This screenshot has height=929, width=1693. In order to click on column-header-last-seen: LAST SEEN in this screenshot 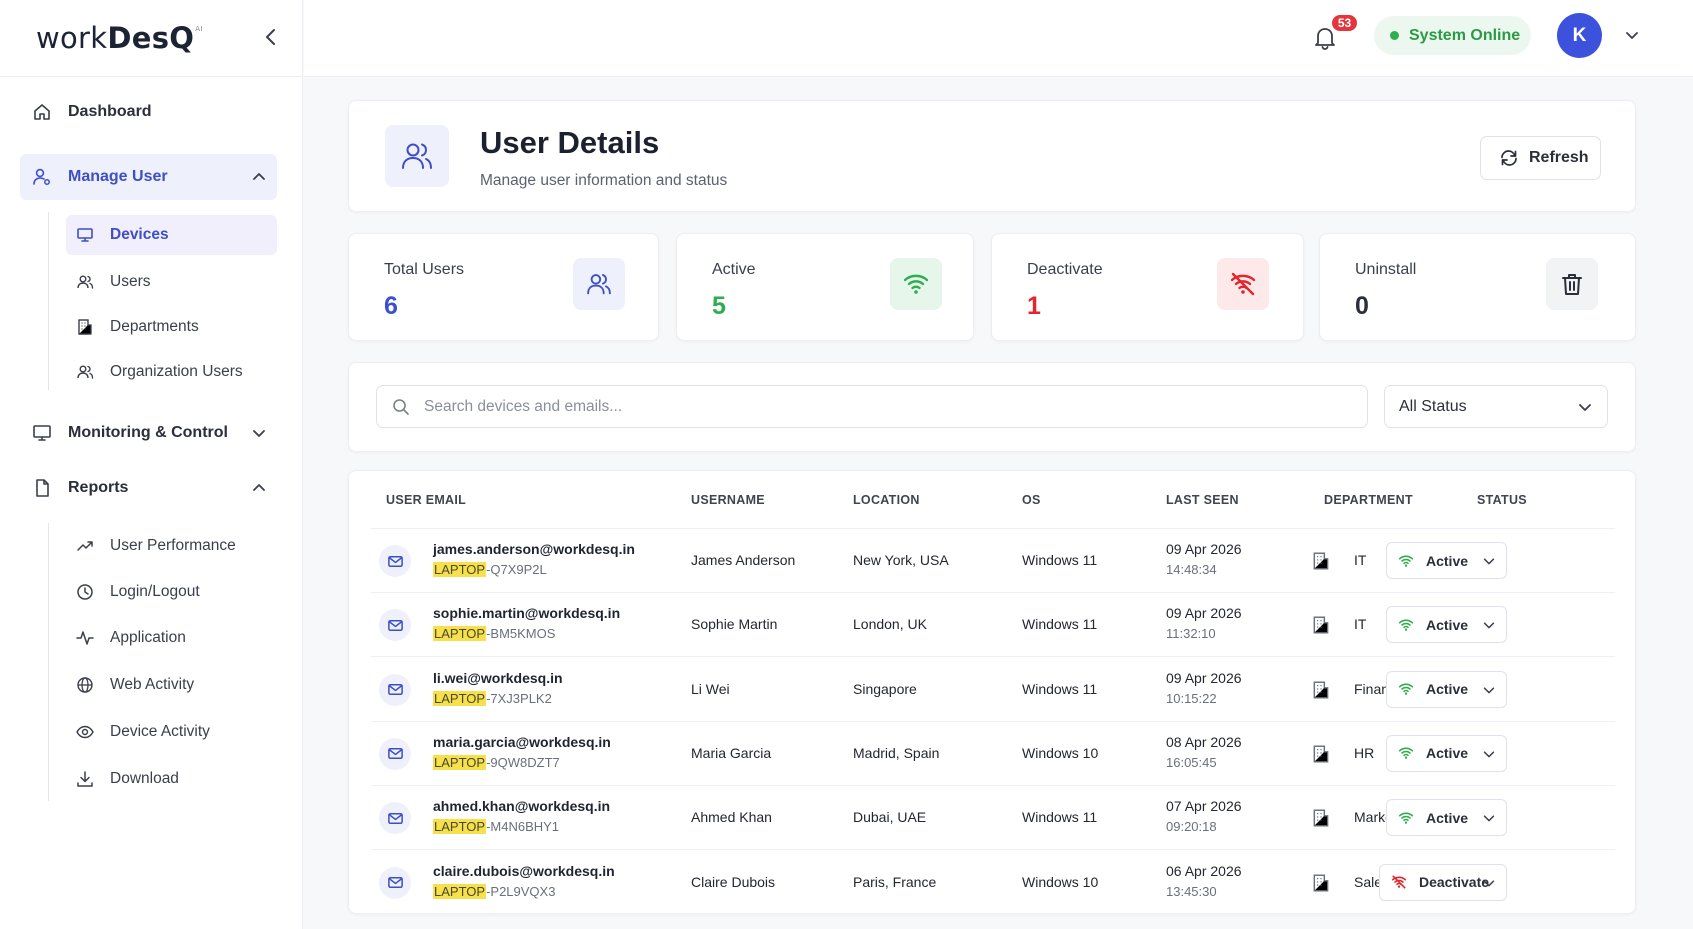, I will do `click(1202, 500)`.